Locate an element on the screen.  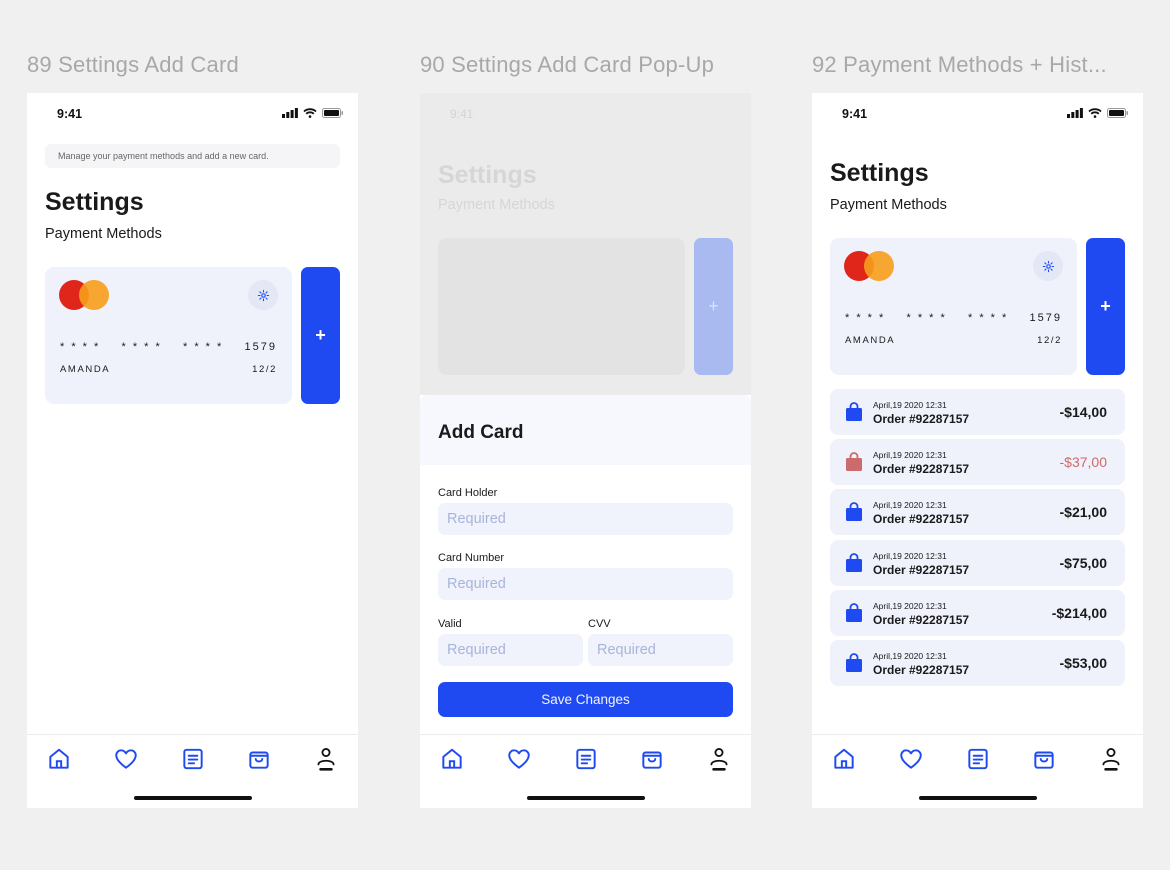
cvv-label: CVV is located at coordinates (599, 624).